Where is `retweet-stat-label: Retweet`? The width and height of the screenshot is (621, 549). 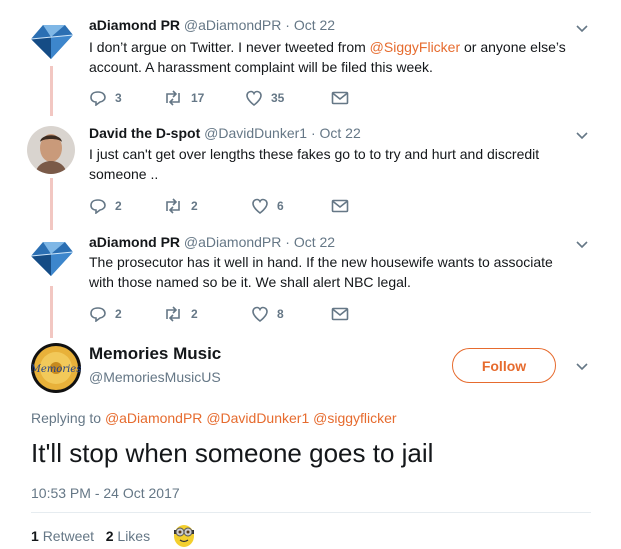
retweet-stat-label: Retweet is located at coordinates (68, 536).